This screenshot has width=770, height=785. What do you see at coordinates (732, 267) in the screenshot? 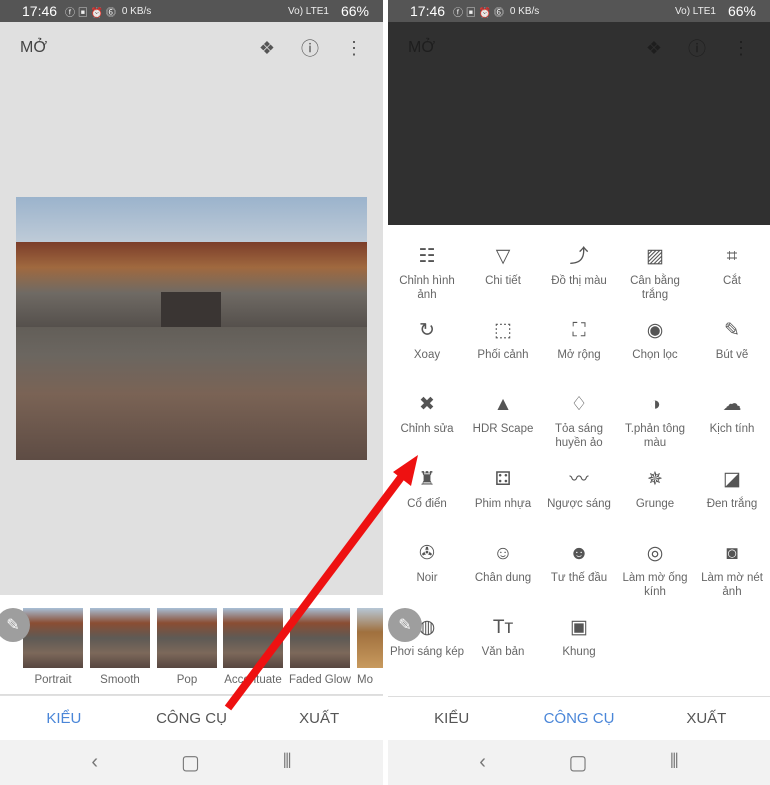
I see `tool-crop: ⌗ Cắt` at bounding box center [732, 267].